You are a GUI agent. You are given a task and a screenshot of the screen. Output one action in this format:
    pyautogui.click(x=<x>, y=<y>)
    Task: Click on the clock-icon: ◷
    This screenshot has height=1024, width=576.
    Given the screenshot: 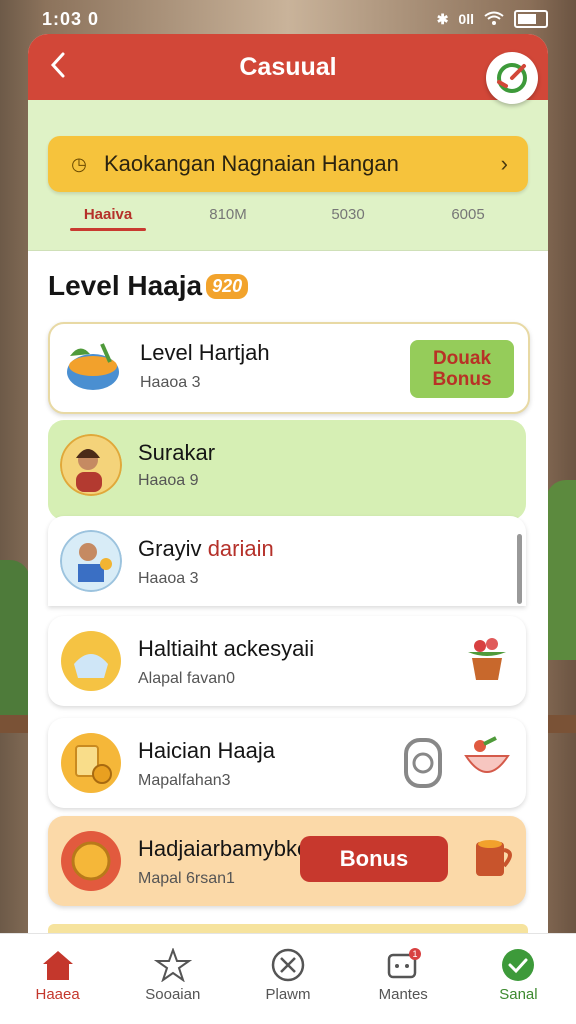 What is the action you would take?
    pyautogui.click(x=79, y=164)
    